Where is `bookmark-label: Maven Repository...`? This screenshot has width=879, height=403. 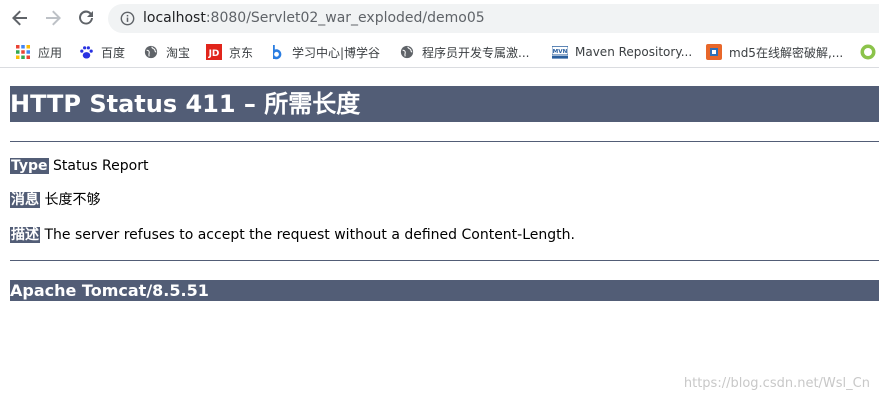
bookmark-label: Maven Repository... is located at coordinates (634, 52).